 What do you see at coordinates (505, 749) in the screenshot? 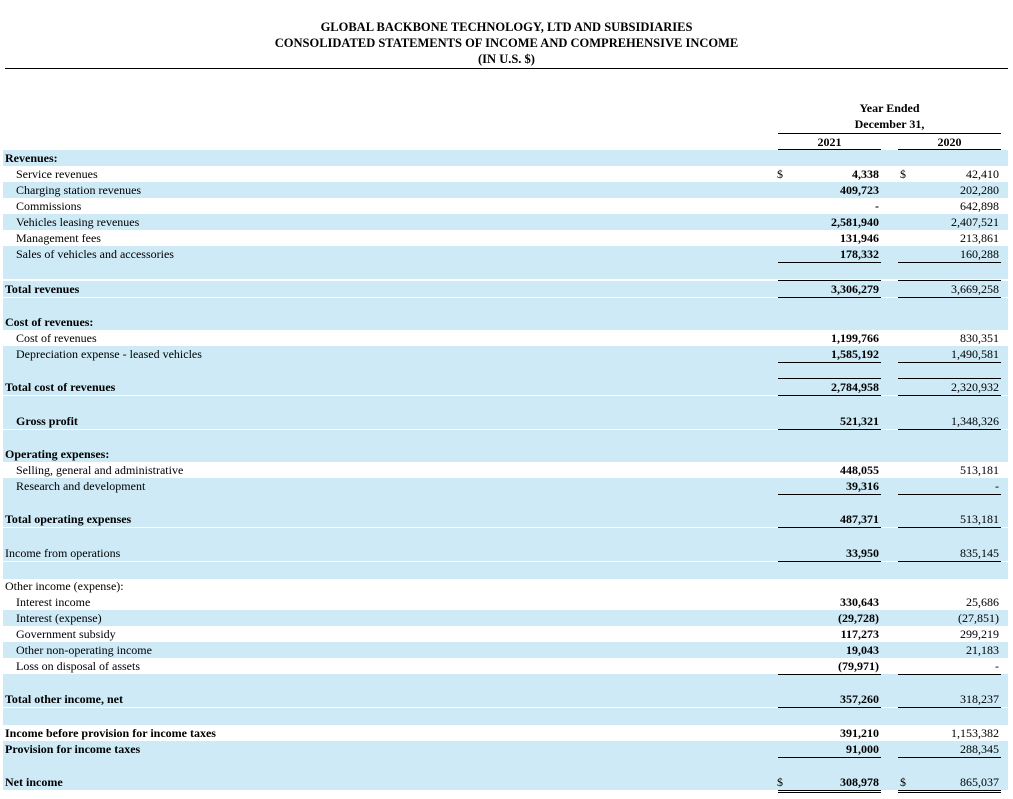
I see `statement-row: Provision for income taxes 91,000 288,345` at bounding box center [505, 749].